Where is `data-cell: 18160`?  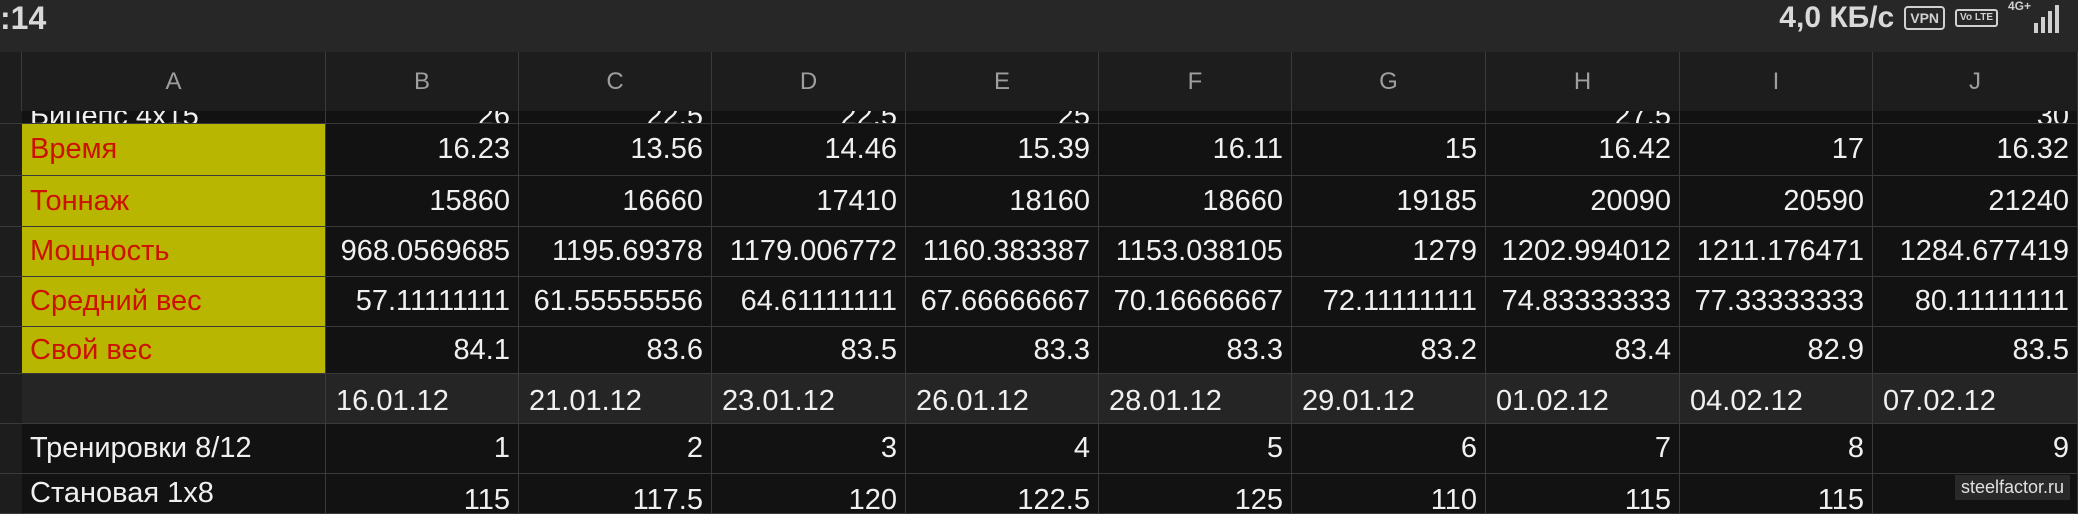 data-cell: 18160 is located at coordinates (1002, 201).